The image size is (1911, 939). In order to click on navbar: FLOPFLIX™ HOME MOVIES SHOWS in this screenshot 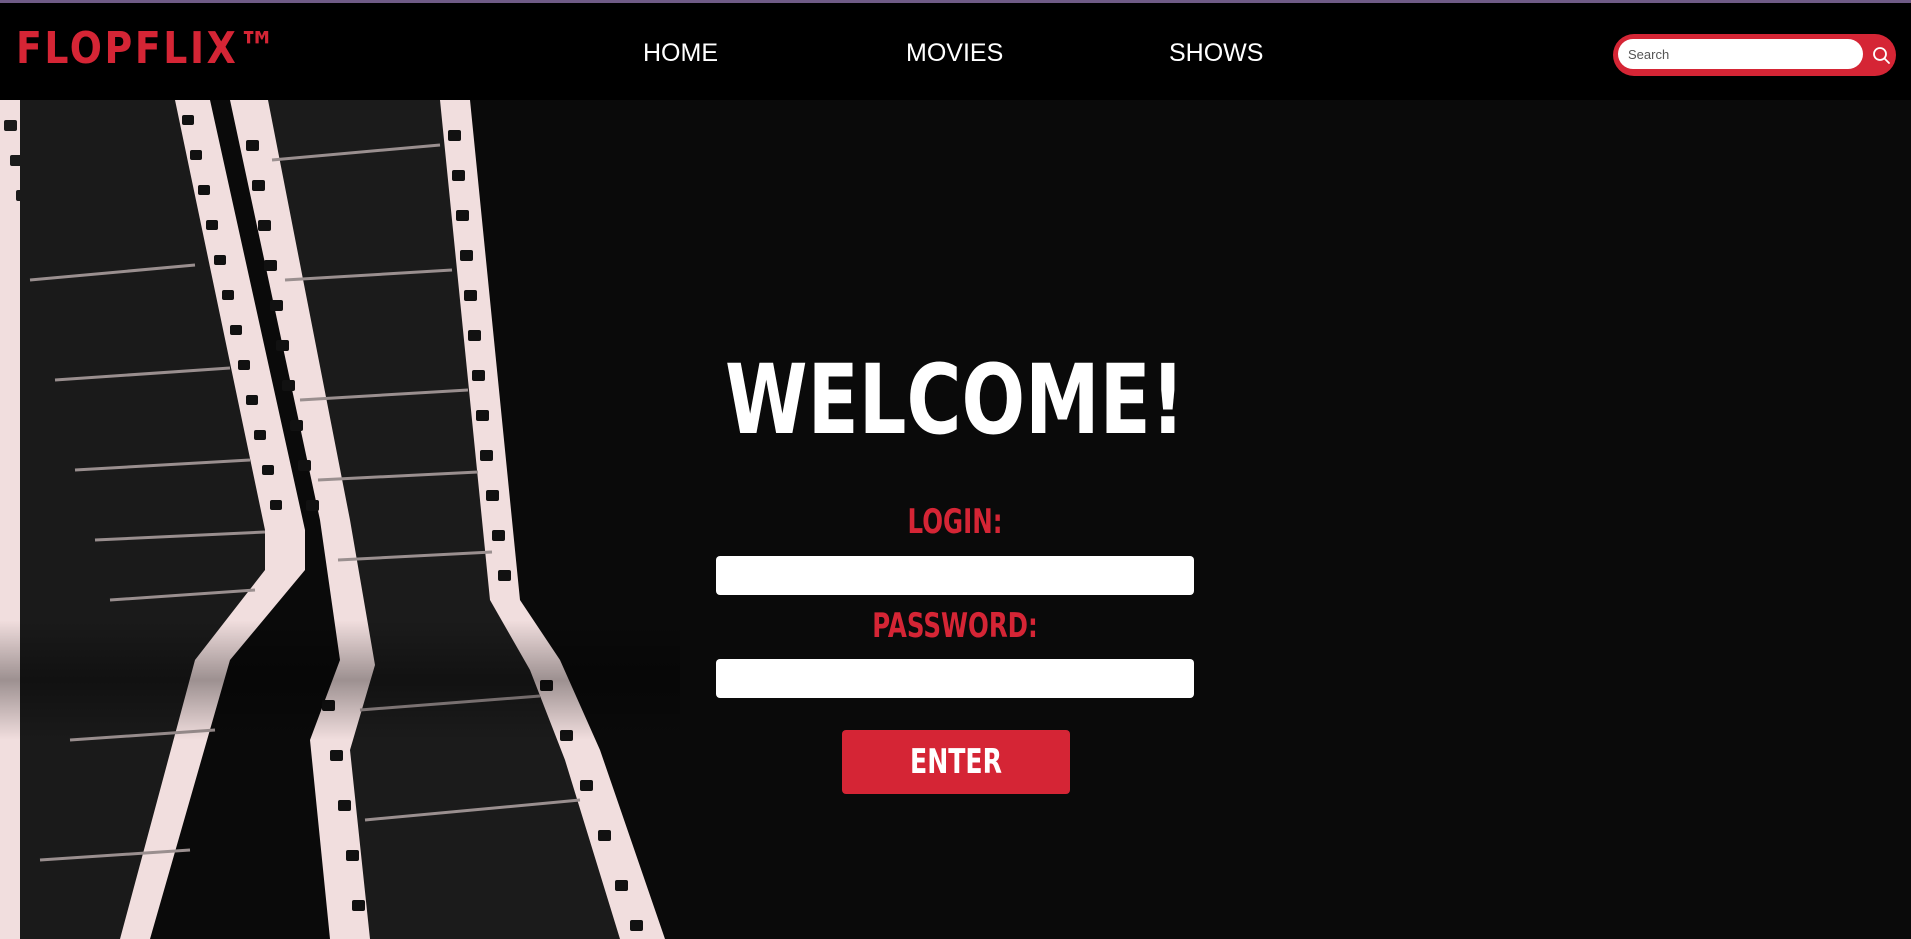, I will do `click(955, 51)`.